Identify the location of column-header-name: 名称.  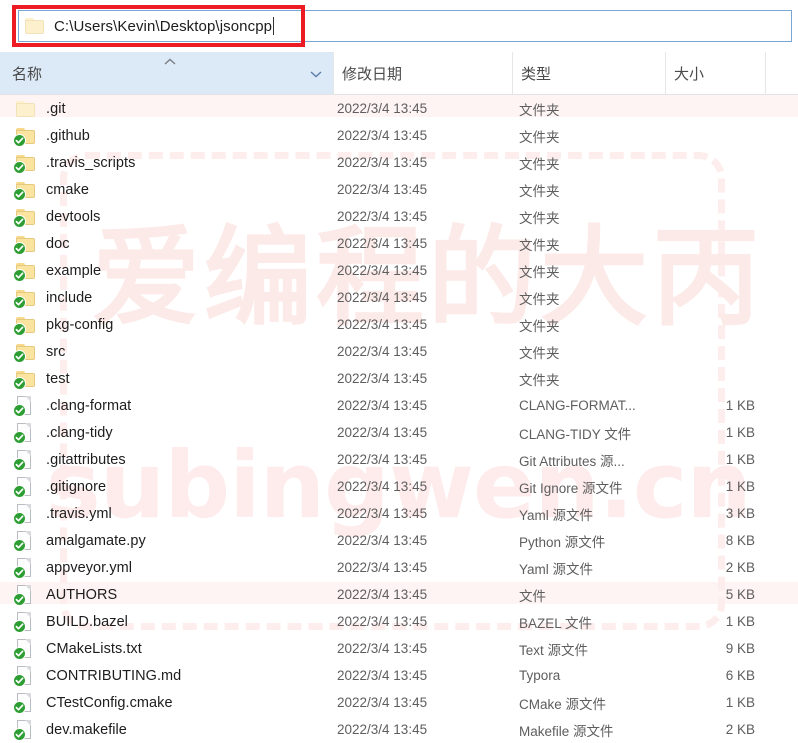
(166, 73).